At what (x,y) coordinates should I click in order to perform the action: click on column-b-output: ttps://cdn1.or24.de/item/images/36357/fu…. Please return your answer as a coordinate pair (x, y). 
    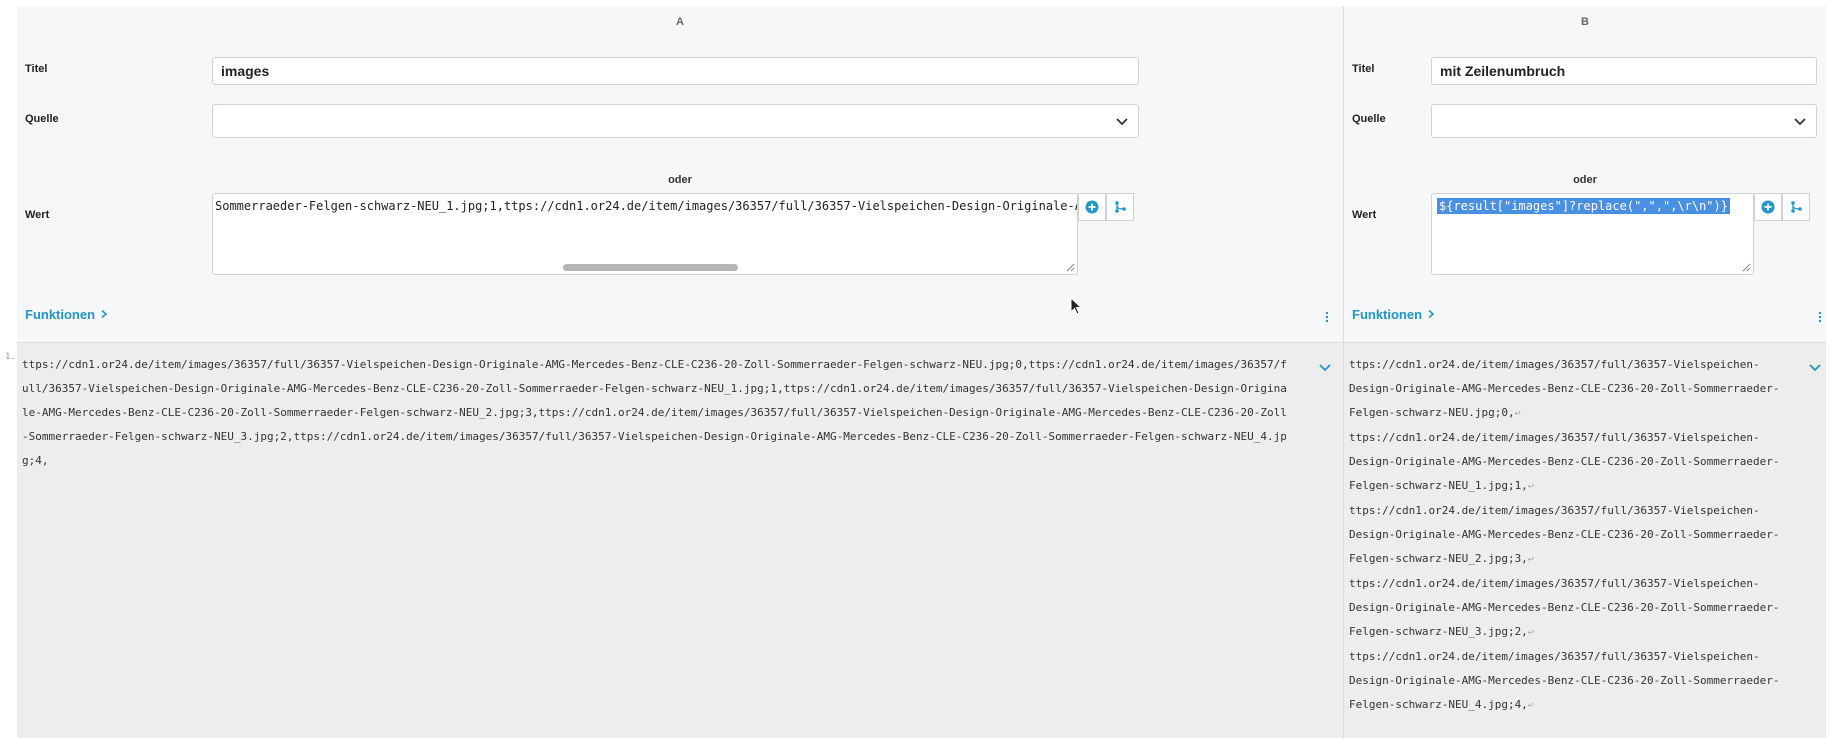
    Looking at the image, I should click on (1585, 540).